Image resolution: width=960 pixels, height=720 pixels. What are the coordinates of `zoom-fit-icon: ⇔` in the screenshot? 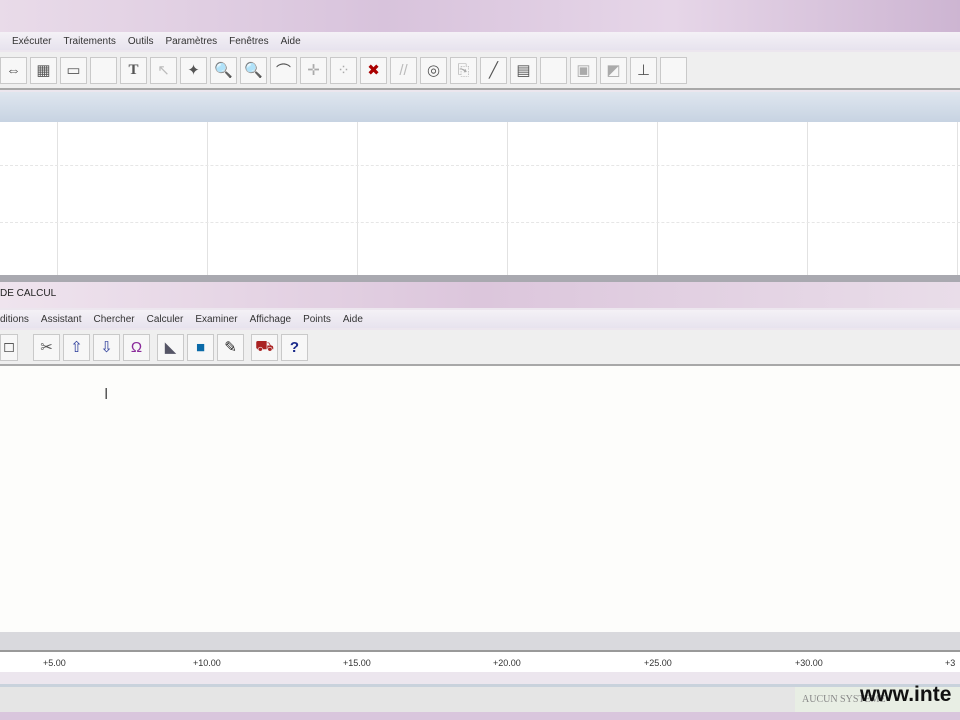 It's located at (13, 70).